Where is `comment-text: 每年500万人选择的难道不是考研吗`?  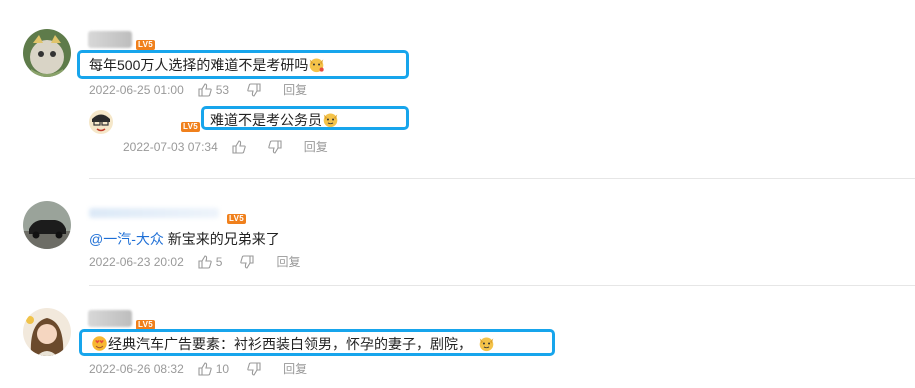 comment-text: 每年500万人选择的难道不是考研吗 is located at coordinates (207, 65).